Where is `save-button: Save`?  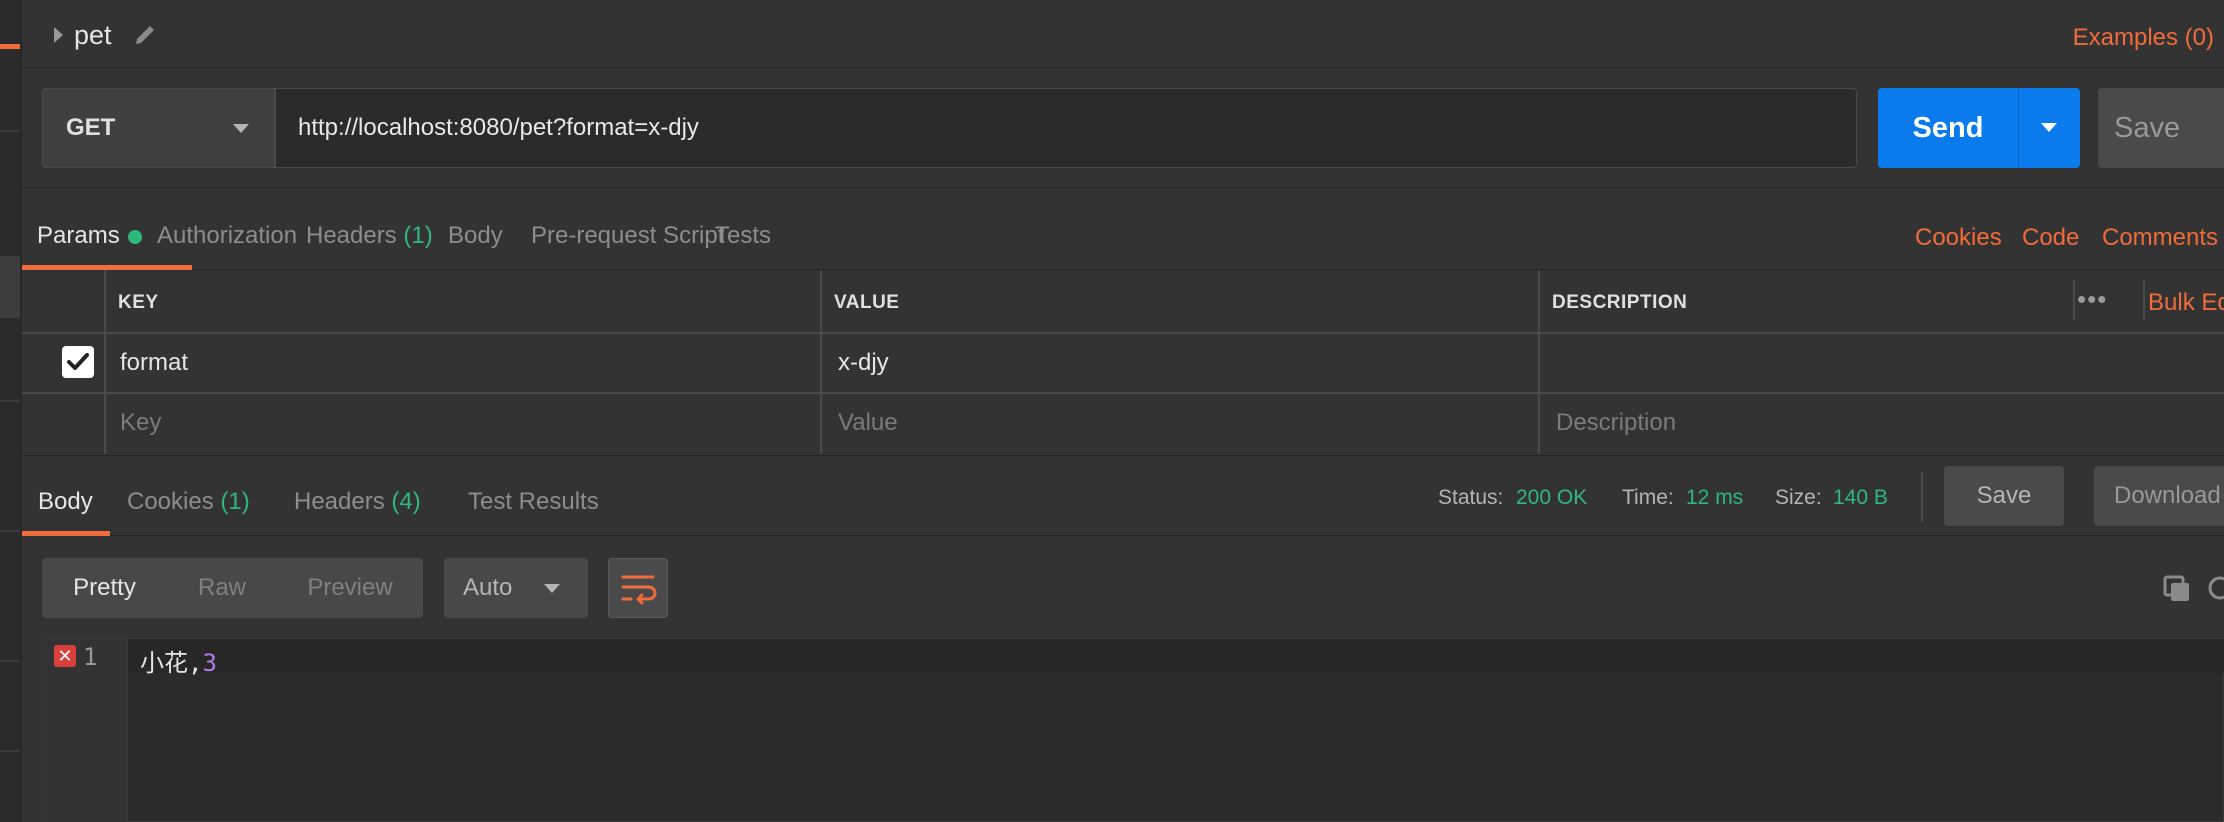 save-button: Save is located at coordinates (2161, 128).